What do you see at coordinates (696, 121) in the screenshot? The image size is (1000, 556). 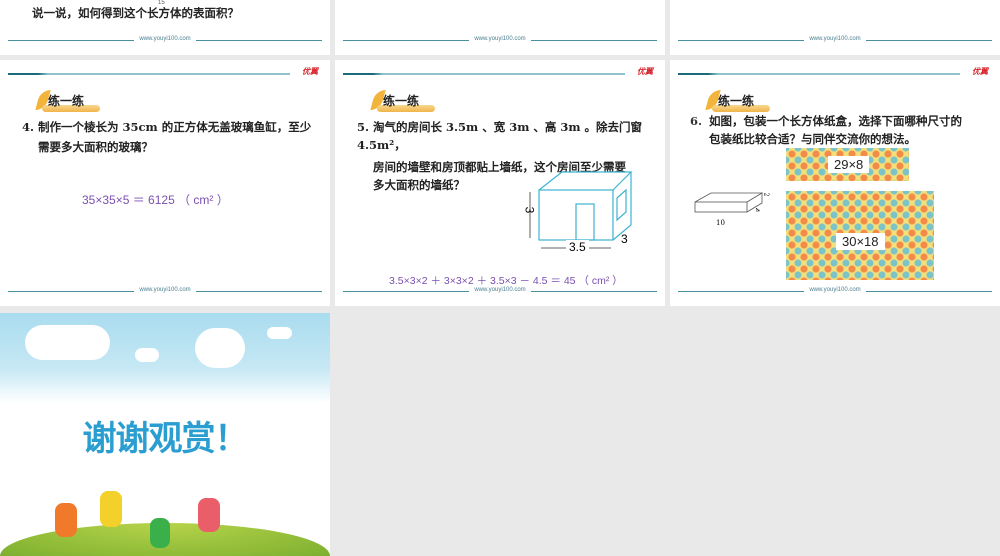 I see `question-number: 6.` at bounding box center [696, 121].